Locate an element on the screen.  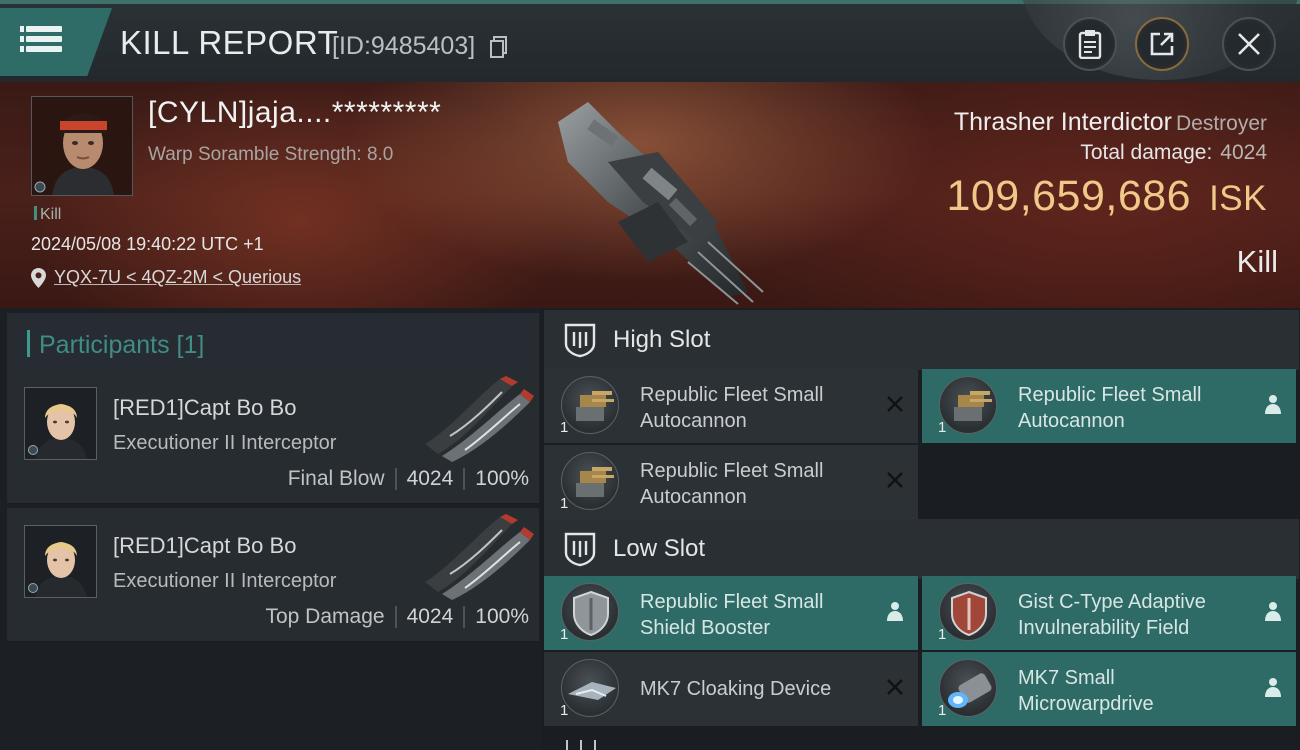
location-text: YQX-7U < 4QZ-2M < Querious is located at coordinates (177, 277).